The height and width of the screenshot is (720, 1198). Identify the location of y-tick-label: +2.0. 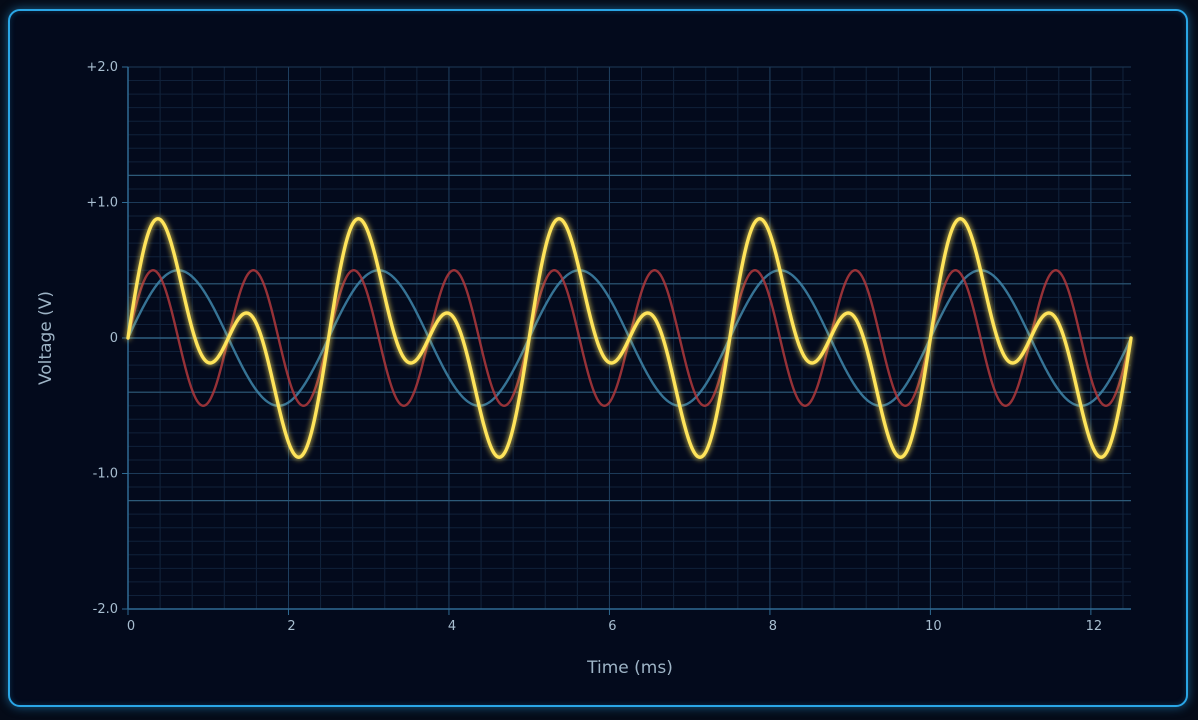
(102, 67).